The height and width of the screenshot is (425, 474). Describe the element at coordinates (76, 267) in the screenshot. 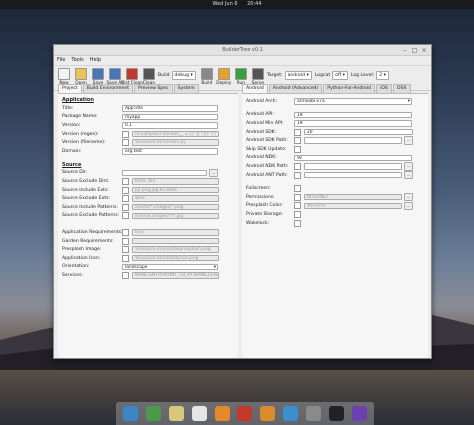

I see `field-label: Orientation:` at that location.